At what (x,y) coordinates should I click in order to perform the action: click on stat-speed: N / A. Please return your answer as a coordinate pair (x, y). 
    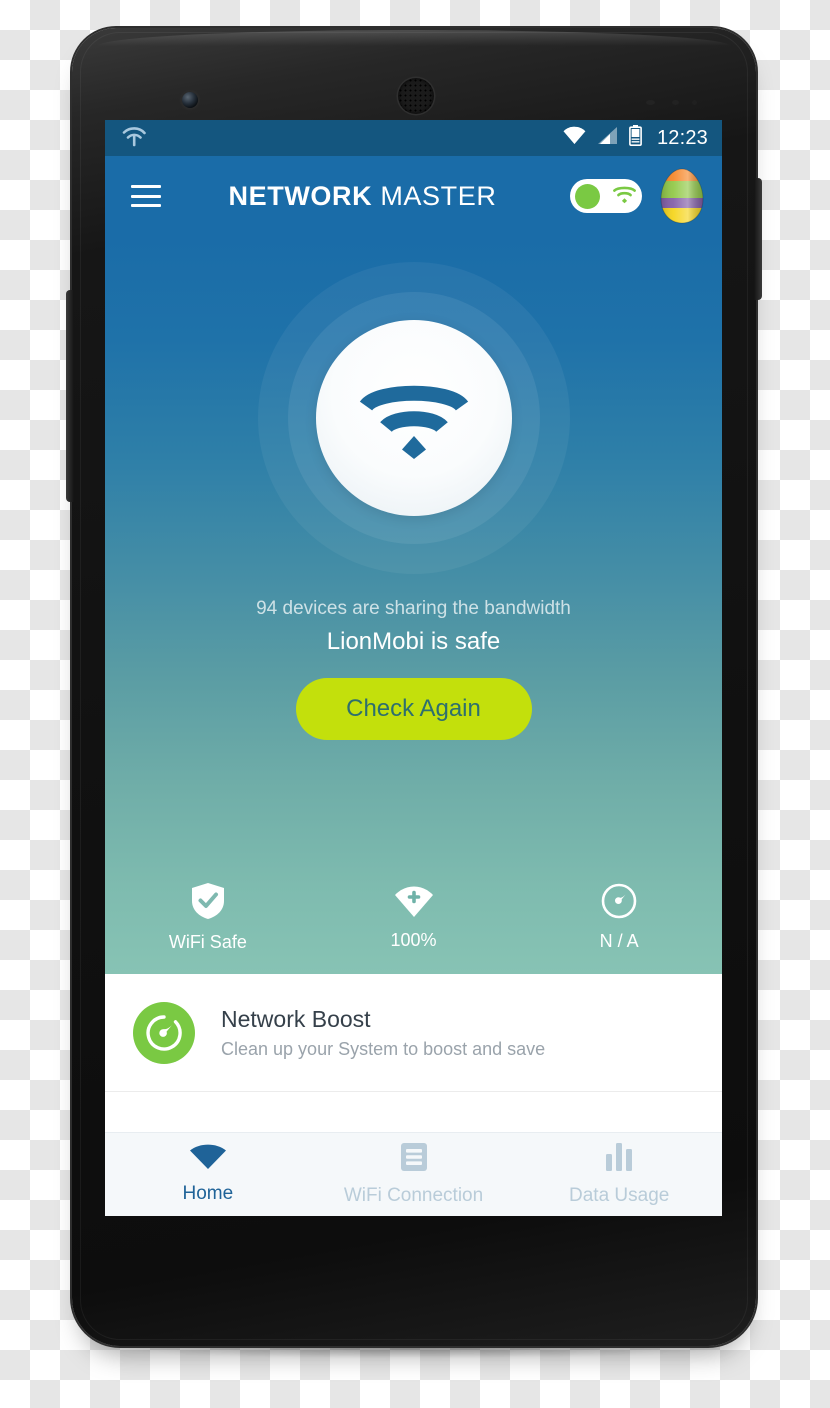
    Looking at the image, I should click on (619, 917).